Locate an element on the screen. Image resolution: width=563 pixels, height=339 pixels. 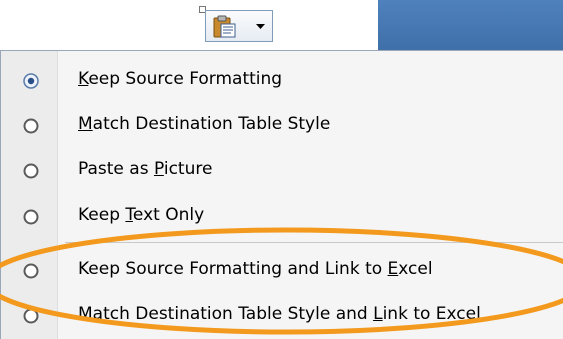
menu-item-label: Keep Source Formatting is located at coordinates (180, 79).